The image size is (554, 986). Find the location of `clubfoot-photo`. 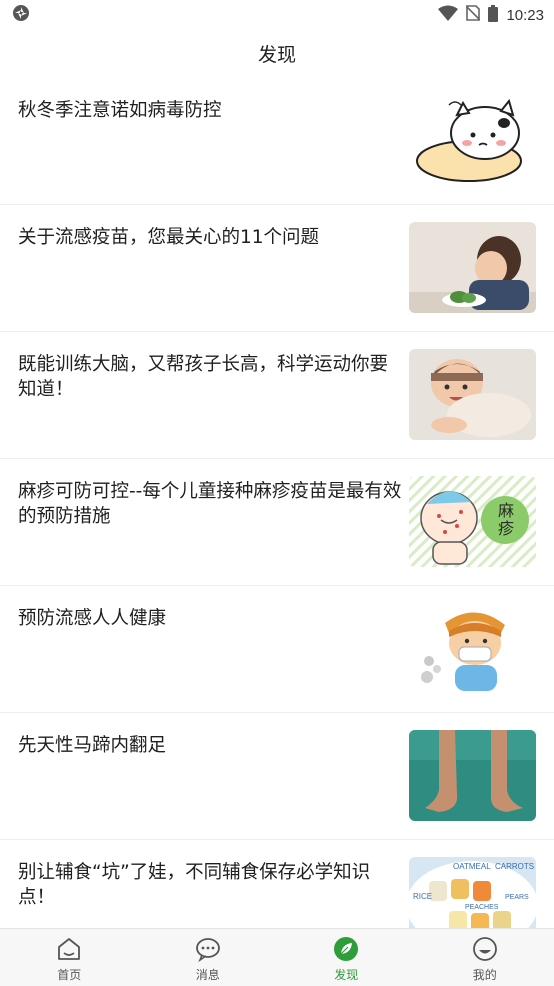

clubfoot-photo is located at coordinates (472, 775).